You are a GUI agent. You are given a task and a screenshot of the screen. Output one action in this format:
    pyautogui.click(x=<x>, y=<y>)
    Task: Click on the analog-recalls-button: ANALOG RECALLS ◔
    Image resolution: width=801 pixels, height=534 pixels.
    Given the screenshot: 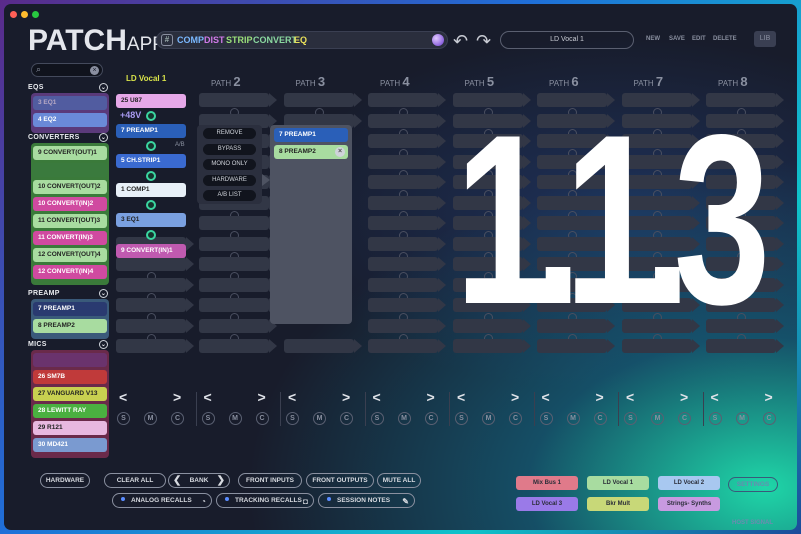 What is the action you would take?
    pyautogui.click(x=162, y=500)
    